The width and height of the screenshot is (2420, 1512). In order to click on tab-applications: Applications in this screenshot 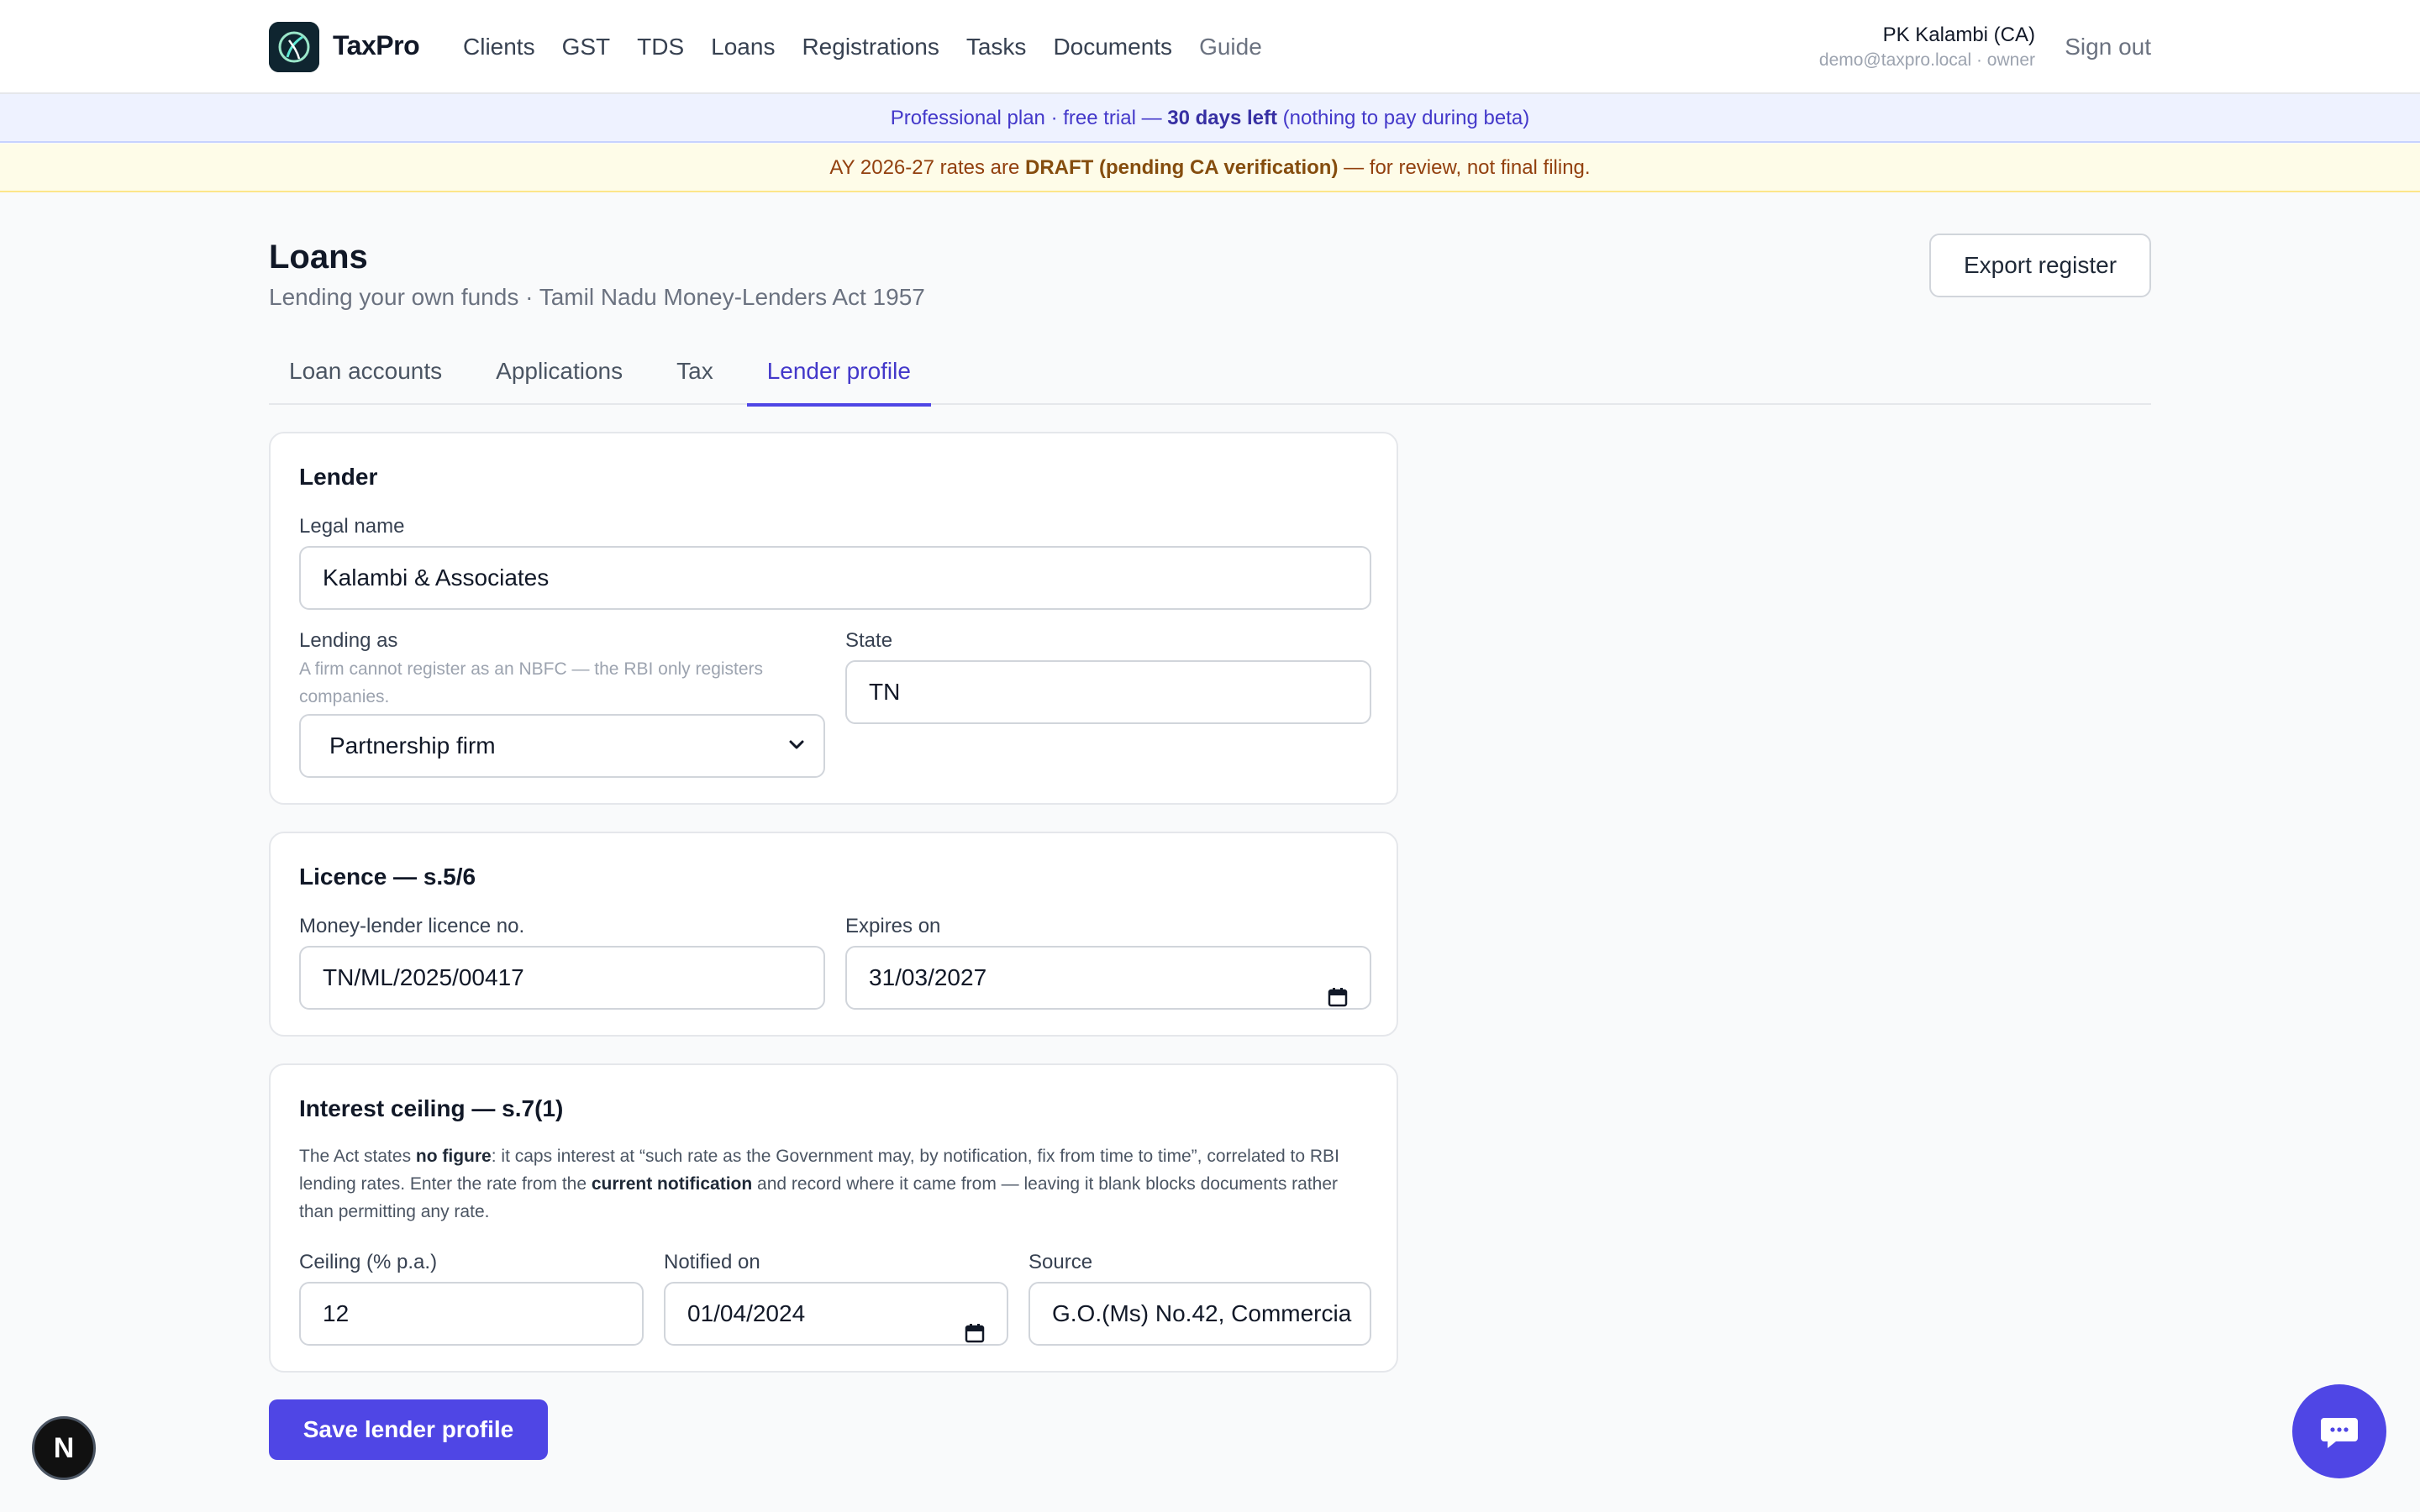, I will do `click(559, 374)`.